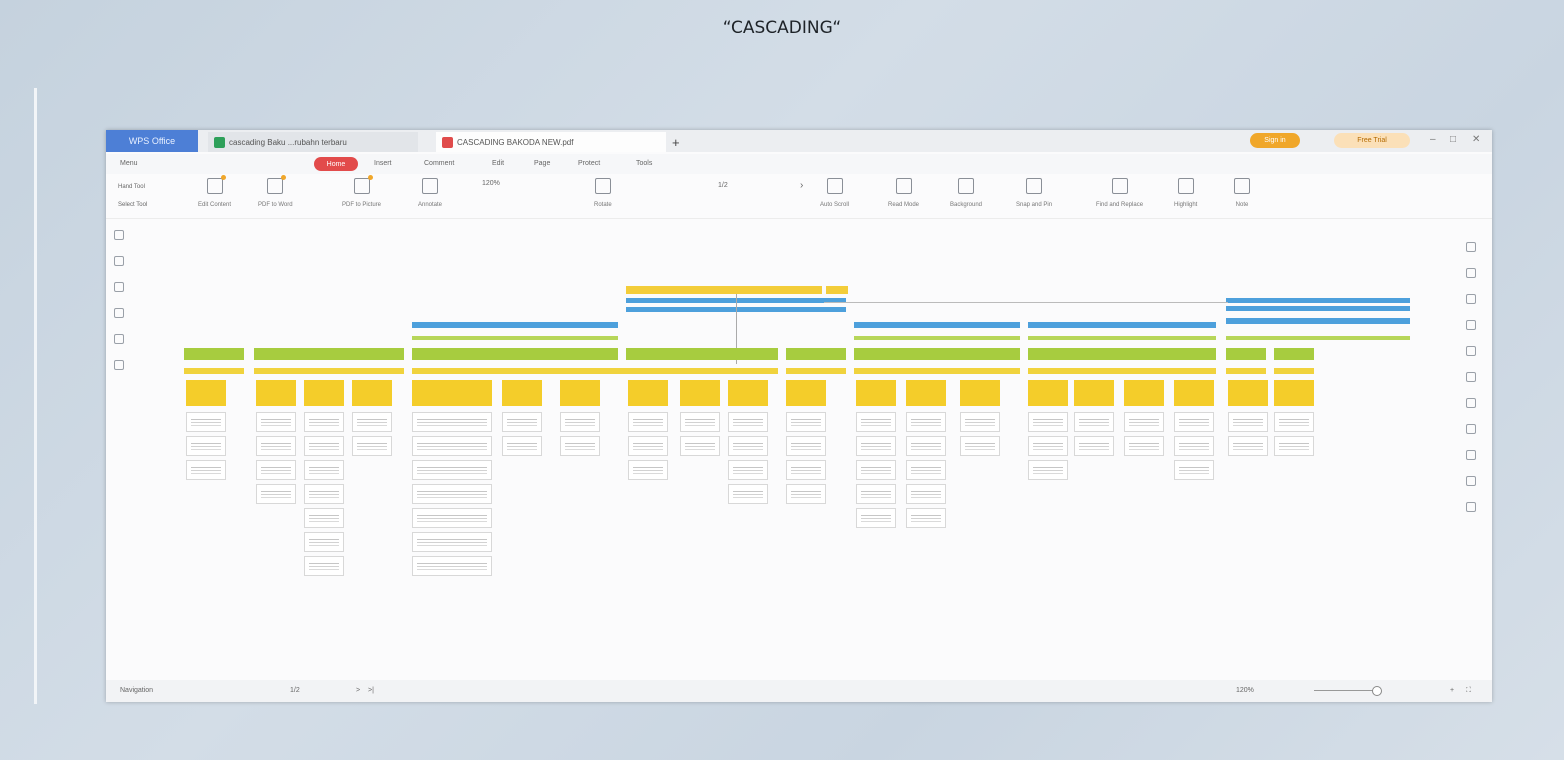 The image size is (1564, 760). Describe the element at coordinates (602, 186) in the screenshot. I see `rotate-icon` at that location.